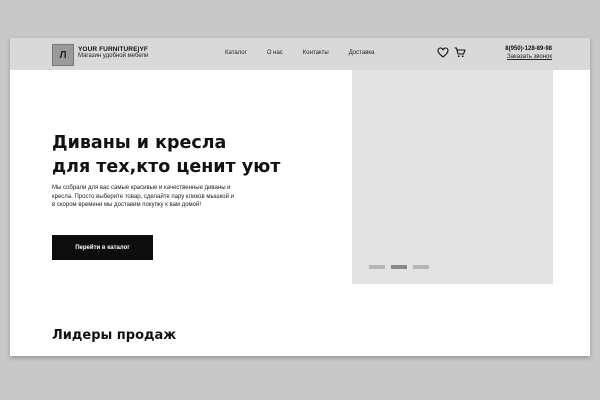 The image size is (600, 400). What do you see at coordinates (275, 53) in the screenshot?
I see `nav-item-about: О нас` at bounding box center [275, 53].